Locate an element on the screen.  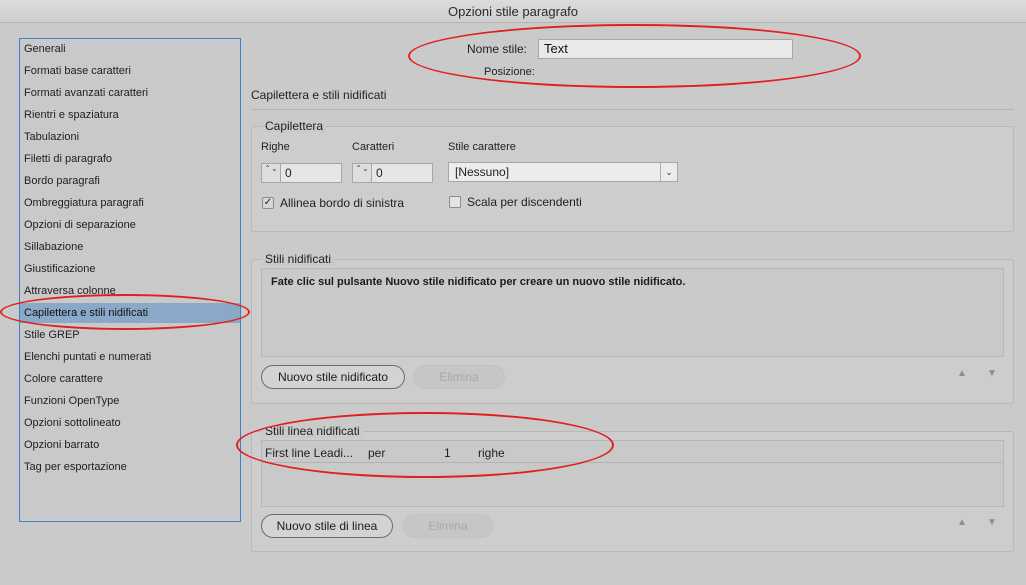
sidebar-item-grep: Stile GREP is located at coordinates (130, 335).